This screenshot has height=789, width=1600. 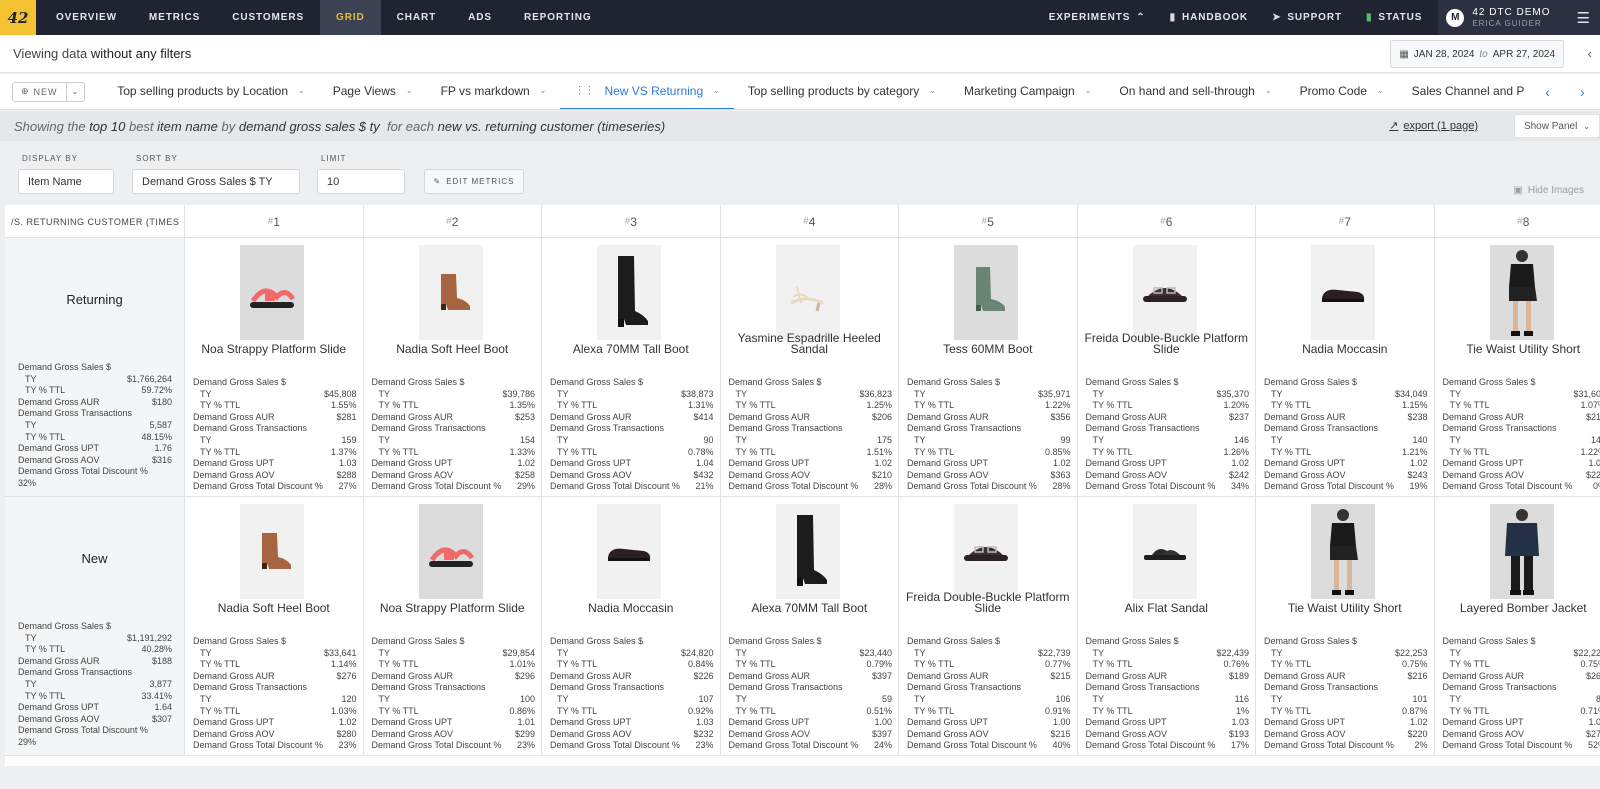 What do you see at coordinates (480, 17) in the screenshot?
I see `nav-ads: ADS` at bounding box center [480, 17].